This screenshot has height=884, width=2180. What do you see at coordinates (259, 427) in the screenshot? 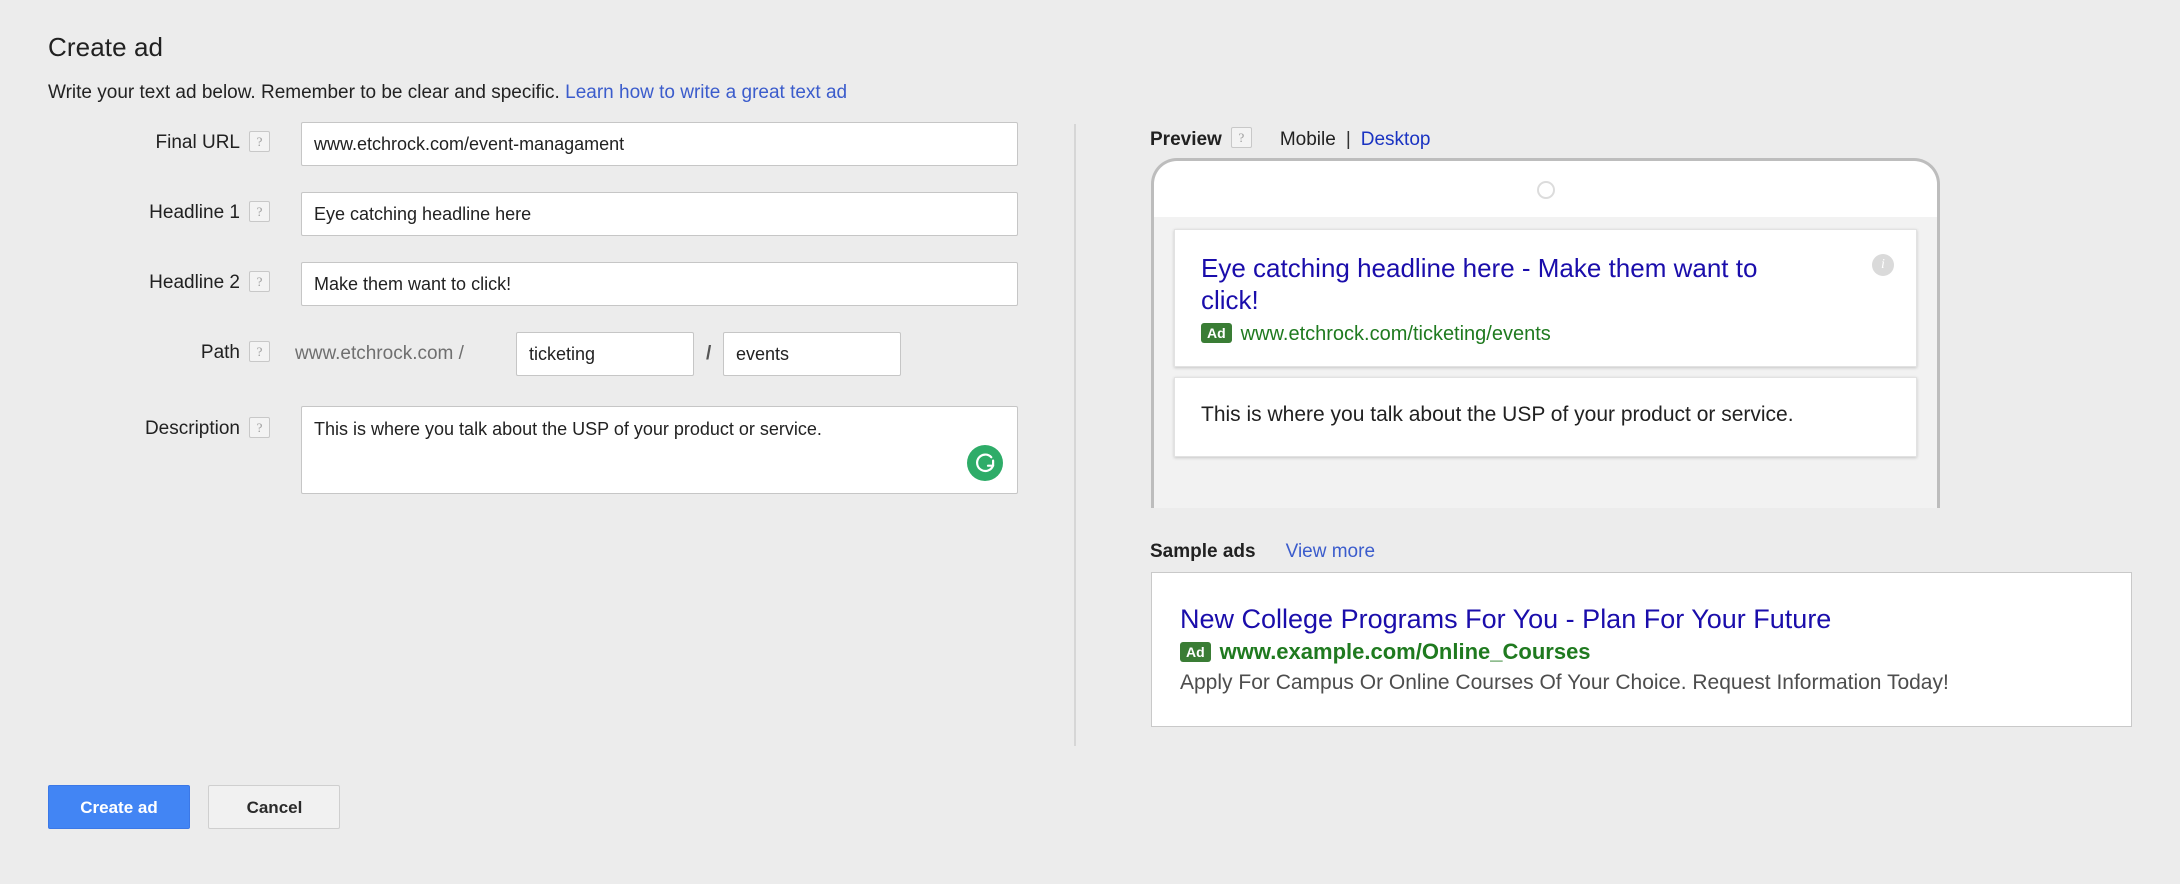
I see `help-icon-description: ?` at bounding box center [259, 427].